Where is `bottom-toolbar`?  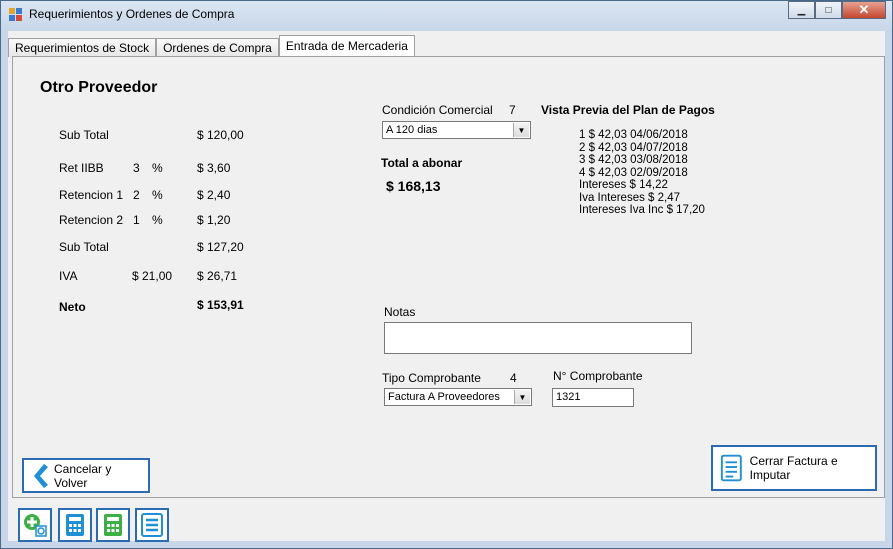
bottom-toolbar is located at coordinates (446, 522).